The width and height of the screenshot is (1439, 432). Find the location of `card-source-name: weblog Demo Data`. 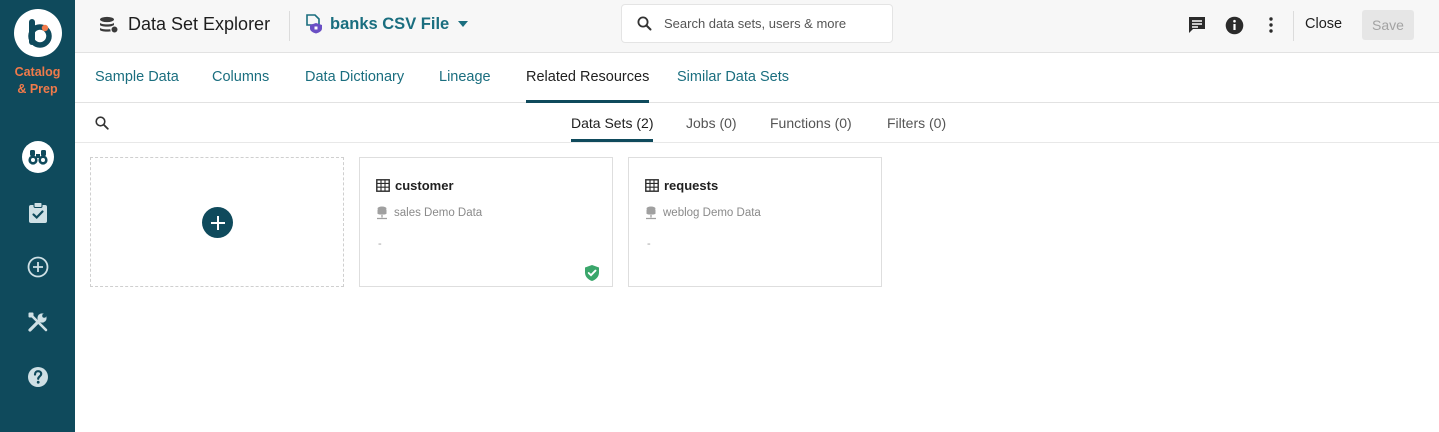

card-source-name: weblog Demo Data is located at coordinates (712, 213).